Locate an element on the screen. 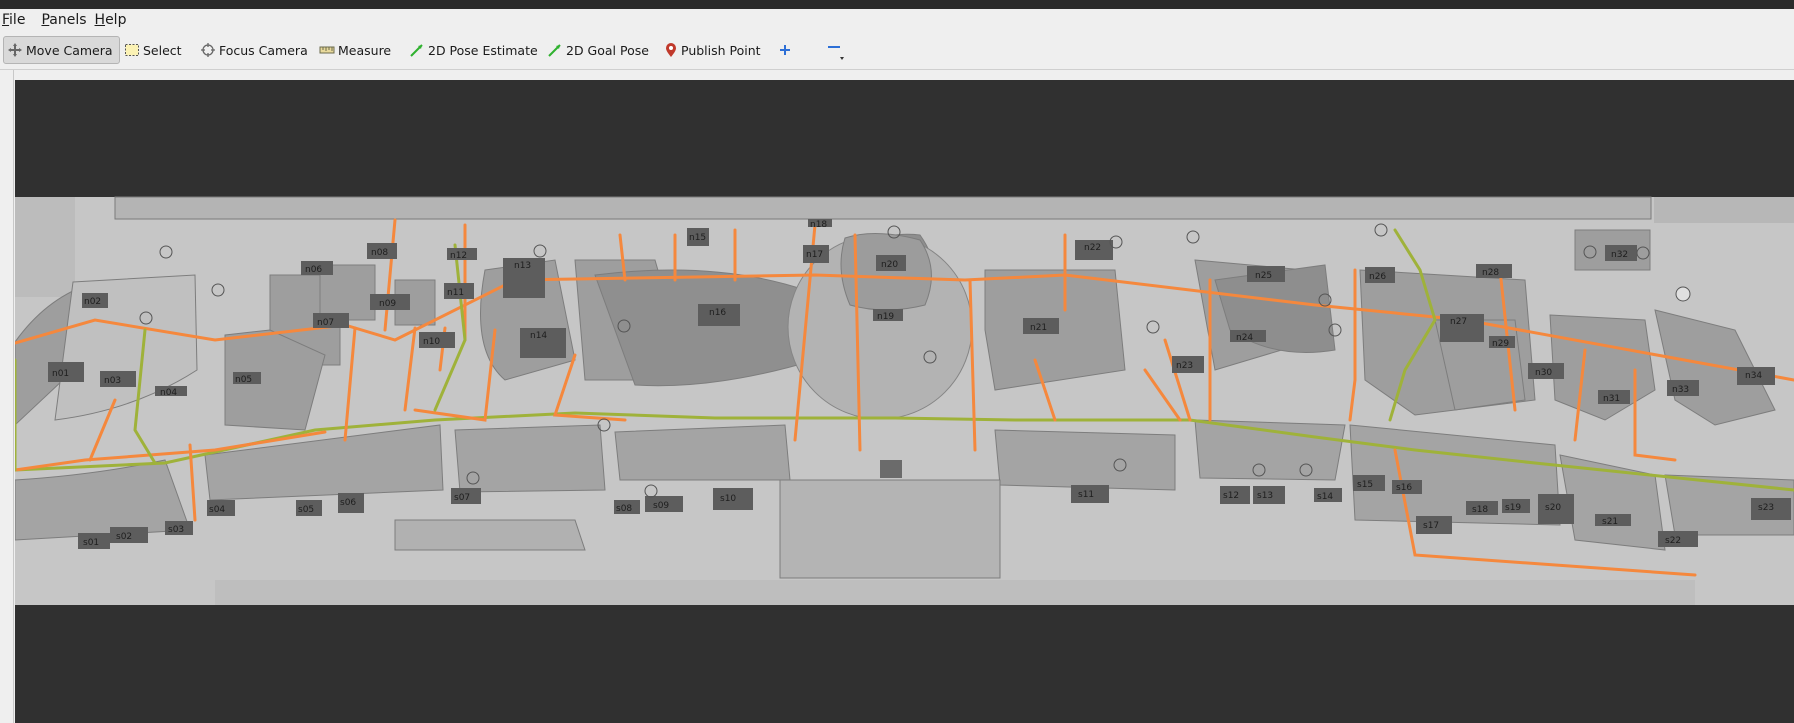  store-n13-label: n13 is located at coordinates (522, 266).